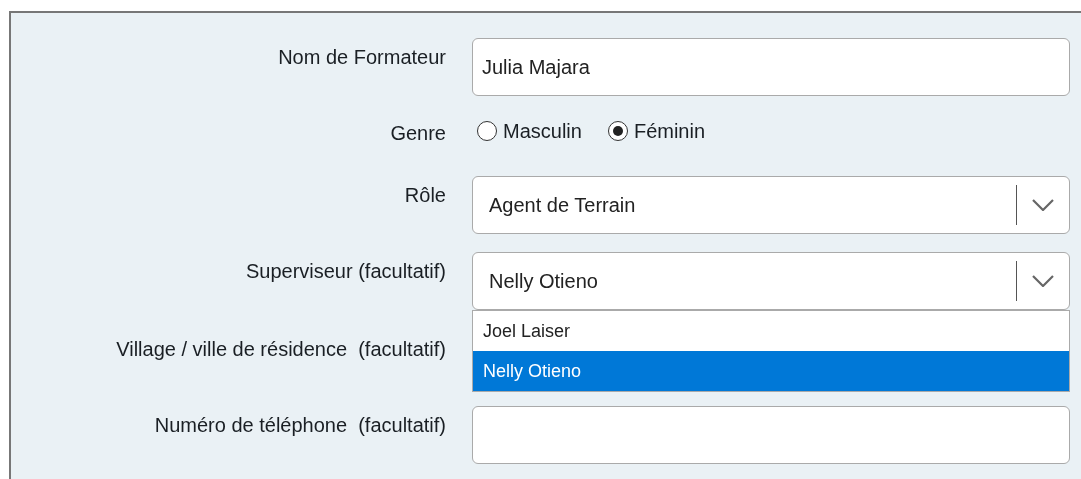 The image size is (1081, 479). Describe the element at coordinates (418, 133) in the screenshot. I see `field-label: Genre` at that location.